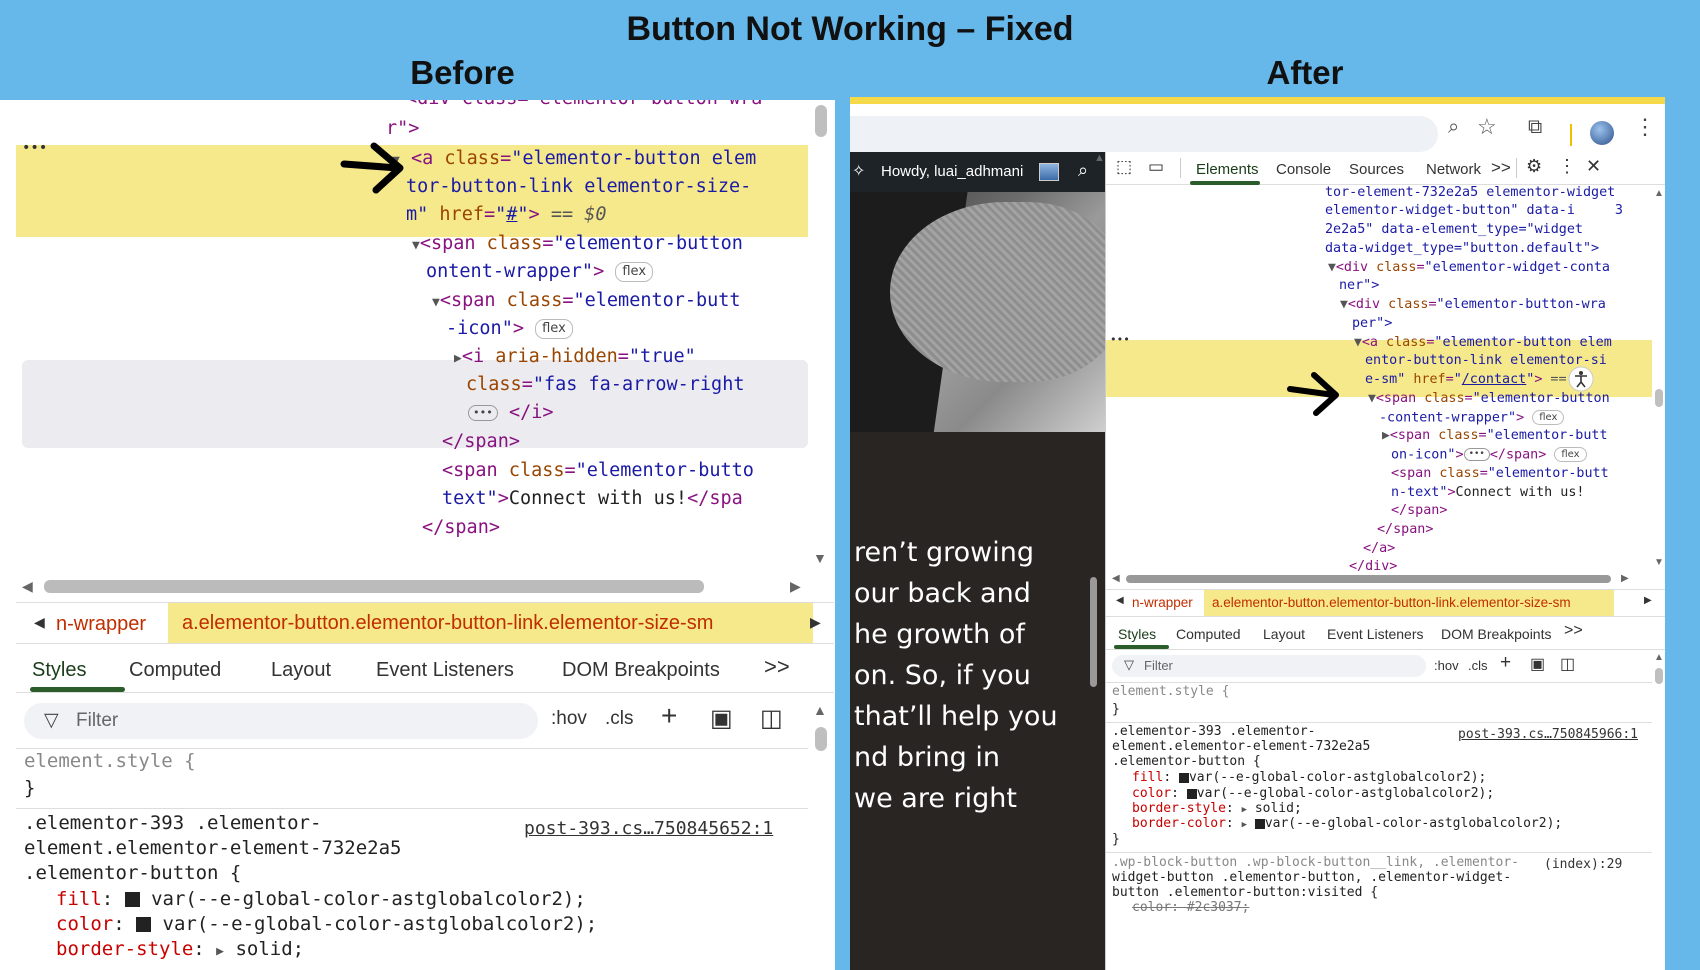 This screenshot has height=970, width=1700. What do you see at coordinates (1501, 168) in the screenshot?
I see `more-panels-icon: >>` at bounding box center [1501, 168].